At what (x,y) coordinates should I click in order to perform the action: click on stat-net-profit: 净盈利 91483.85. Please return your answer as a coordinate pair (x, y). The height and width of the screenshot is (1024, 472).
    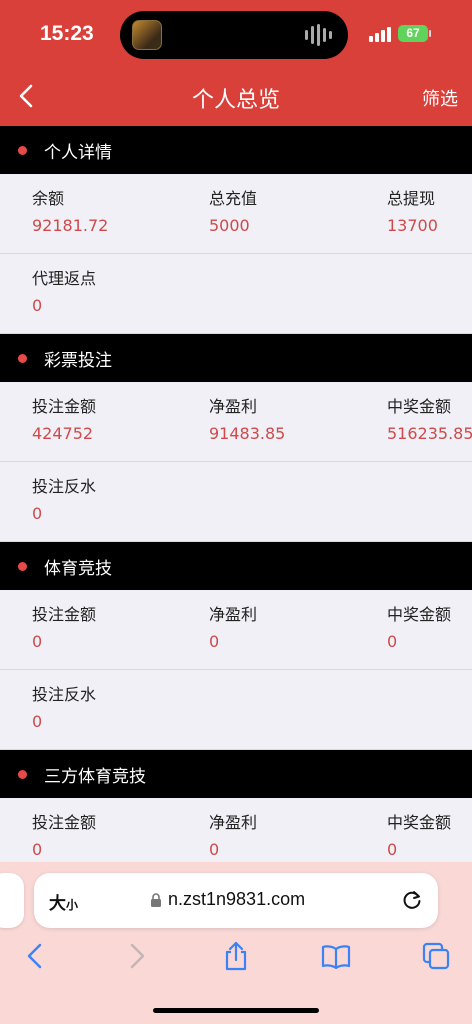
    Looking at the image, I should click on (247, 420).